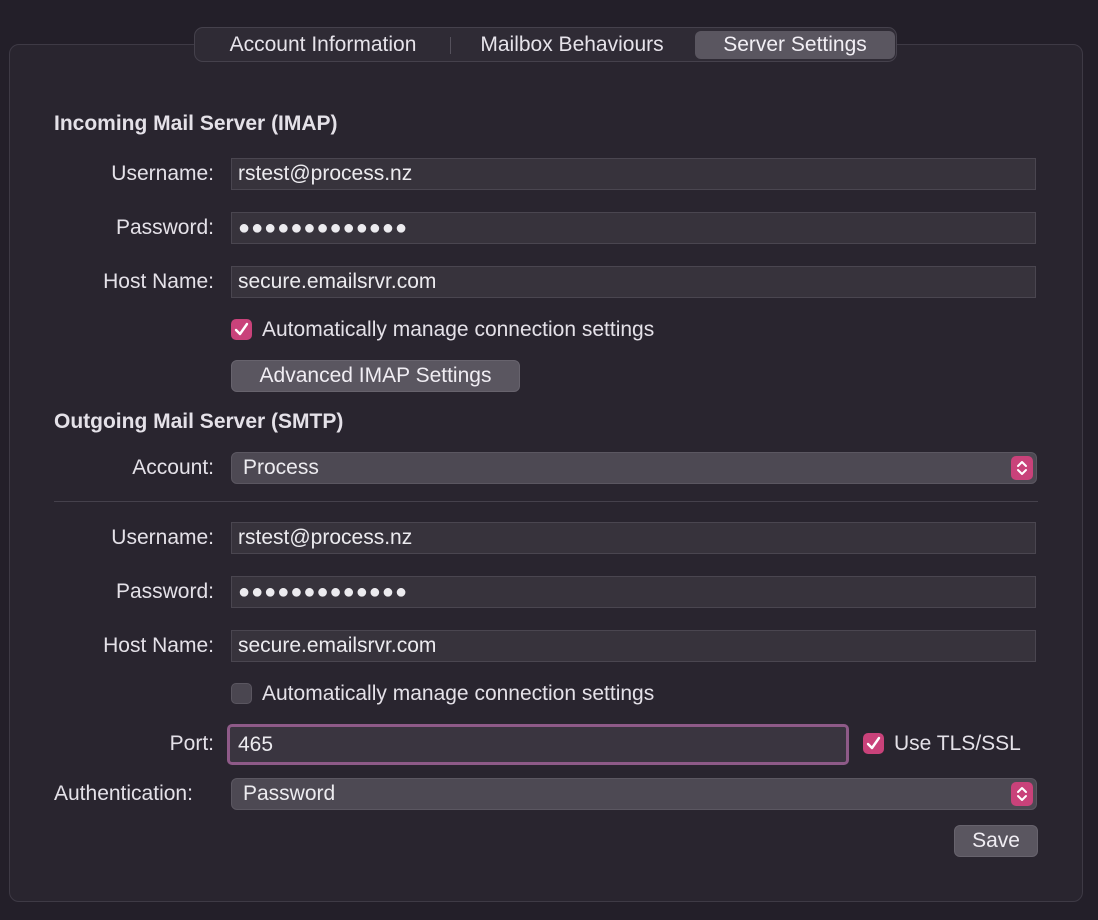 The width and height of the screenshot is (1098, 920). Describe the element at coordinates (162, 537) in the screenshot. I see `outgoing-username-label: Username:` at that location.